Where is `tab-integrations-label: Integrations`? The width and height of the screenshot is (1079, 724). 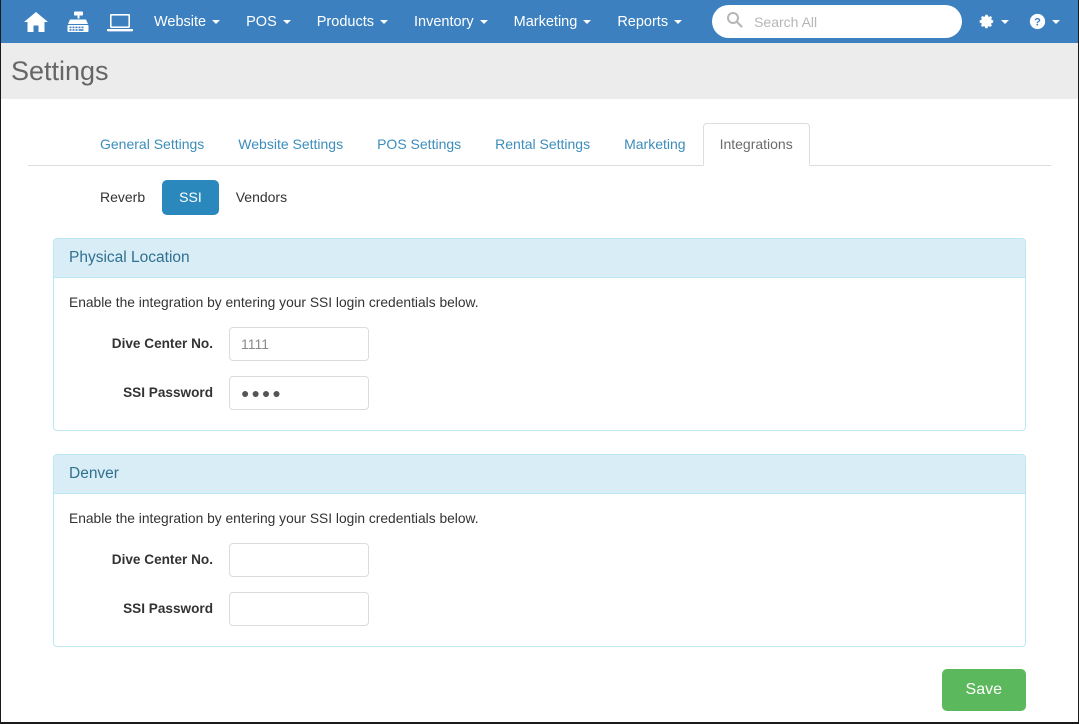
tab-integrations-label: Integrations is located at coordinates (756, 144).